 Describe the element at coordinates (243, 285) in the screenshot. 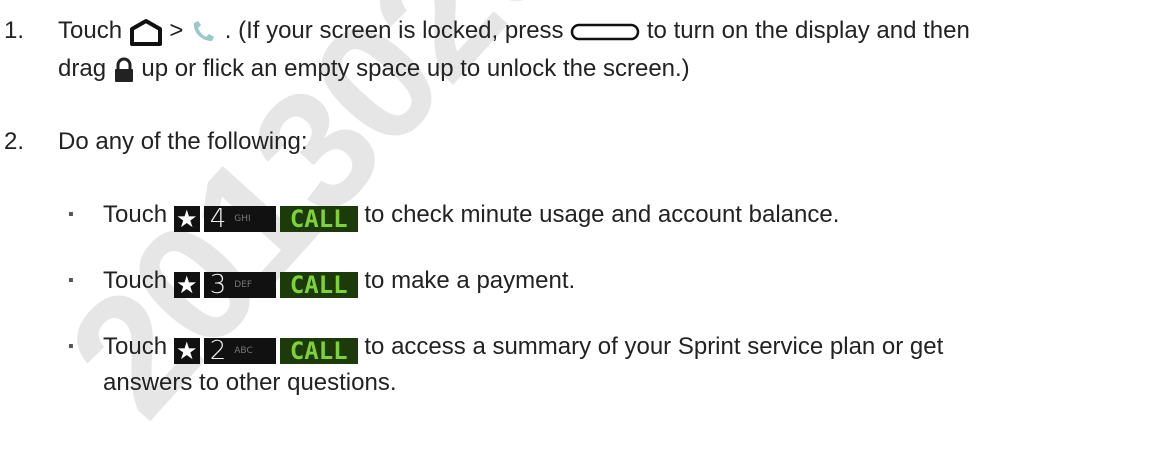

I see `digit-key-letters: DEF` at that location.